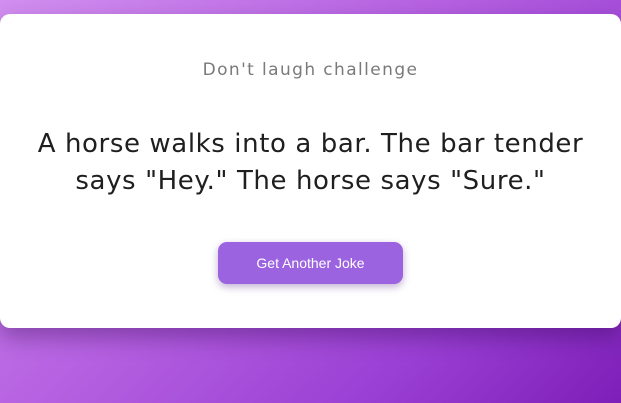 The width and height of the screenshot is (621, 403). What do you see at coordinates (310, 263) in the screenshot?
I see `get-another-joke-button: Get Another Joke` at bounding box center [310, 263].